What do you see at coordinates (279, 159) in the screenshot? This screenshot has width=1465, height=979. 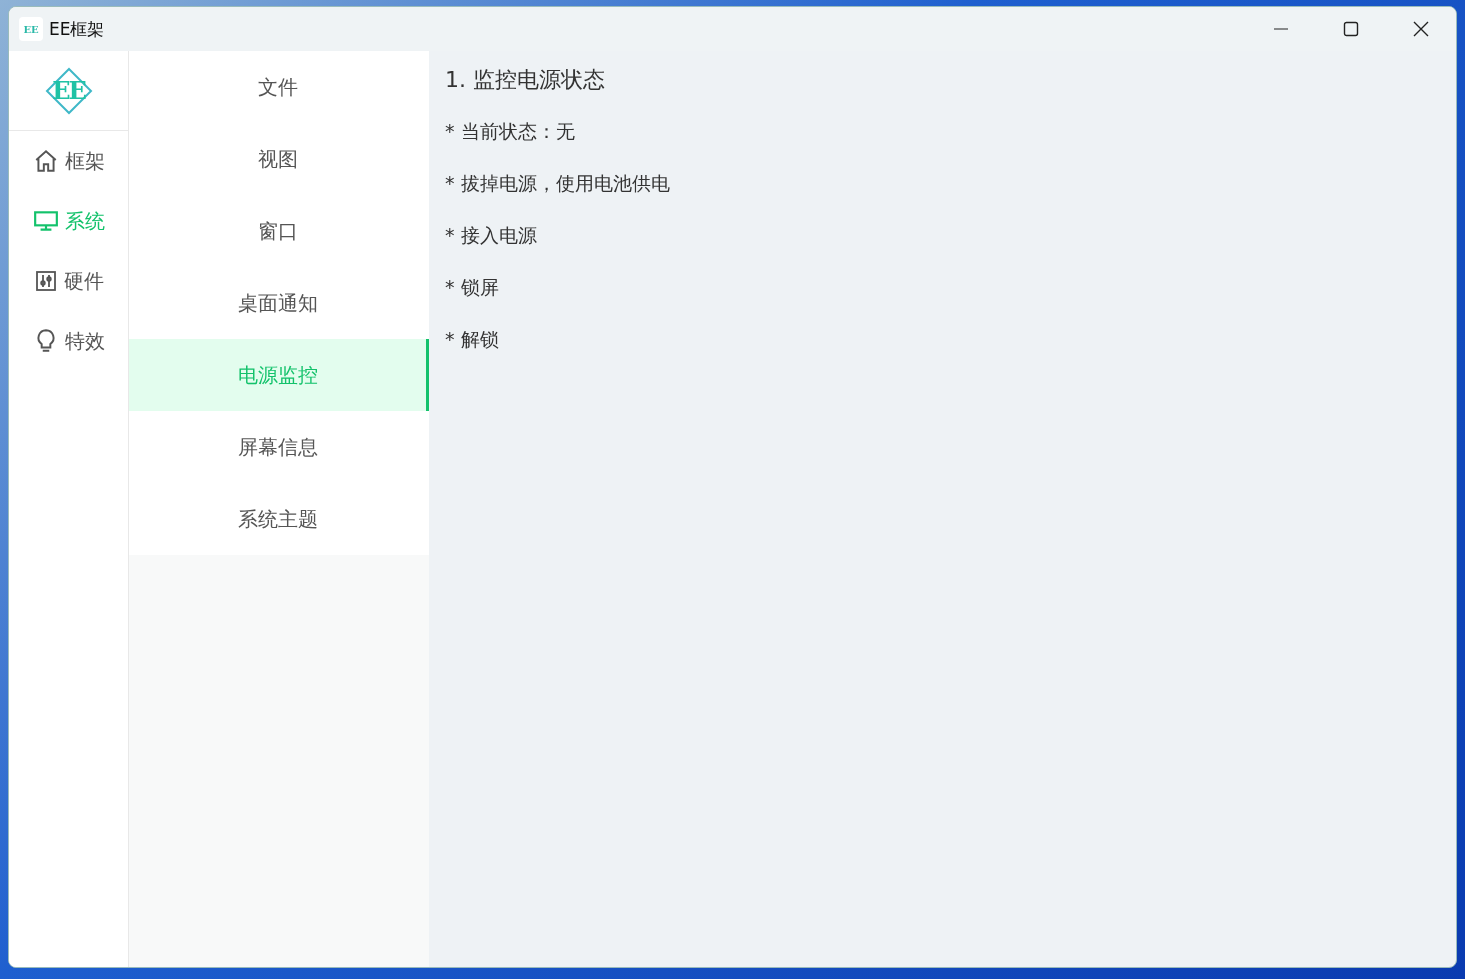 I see `submenu-item: 视图` at bounding box center [279, 159].